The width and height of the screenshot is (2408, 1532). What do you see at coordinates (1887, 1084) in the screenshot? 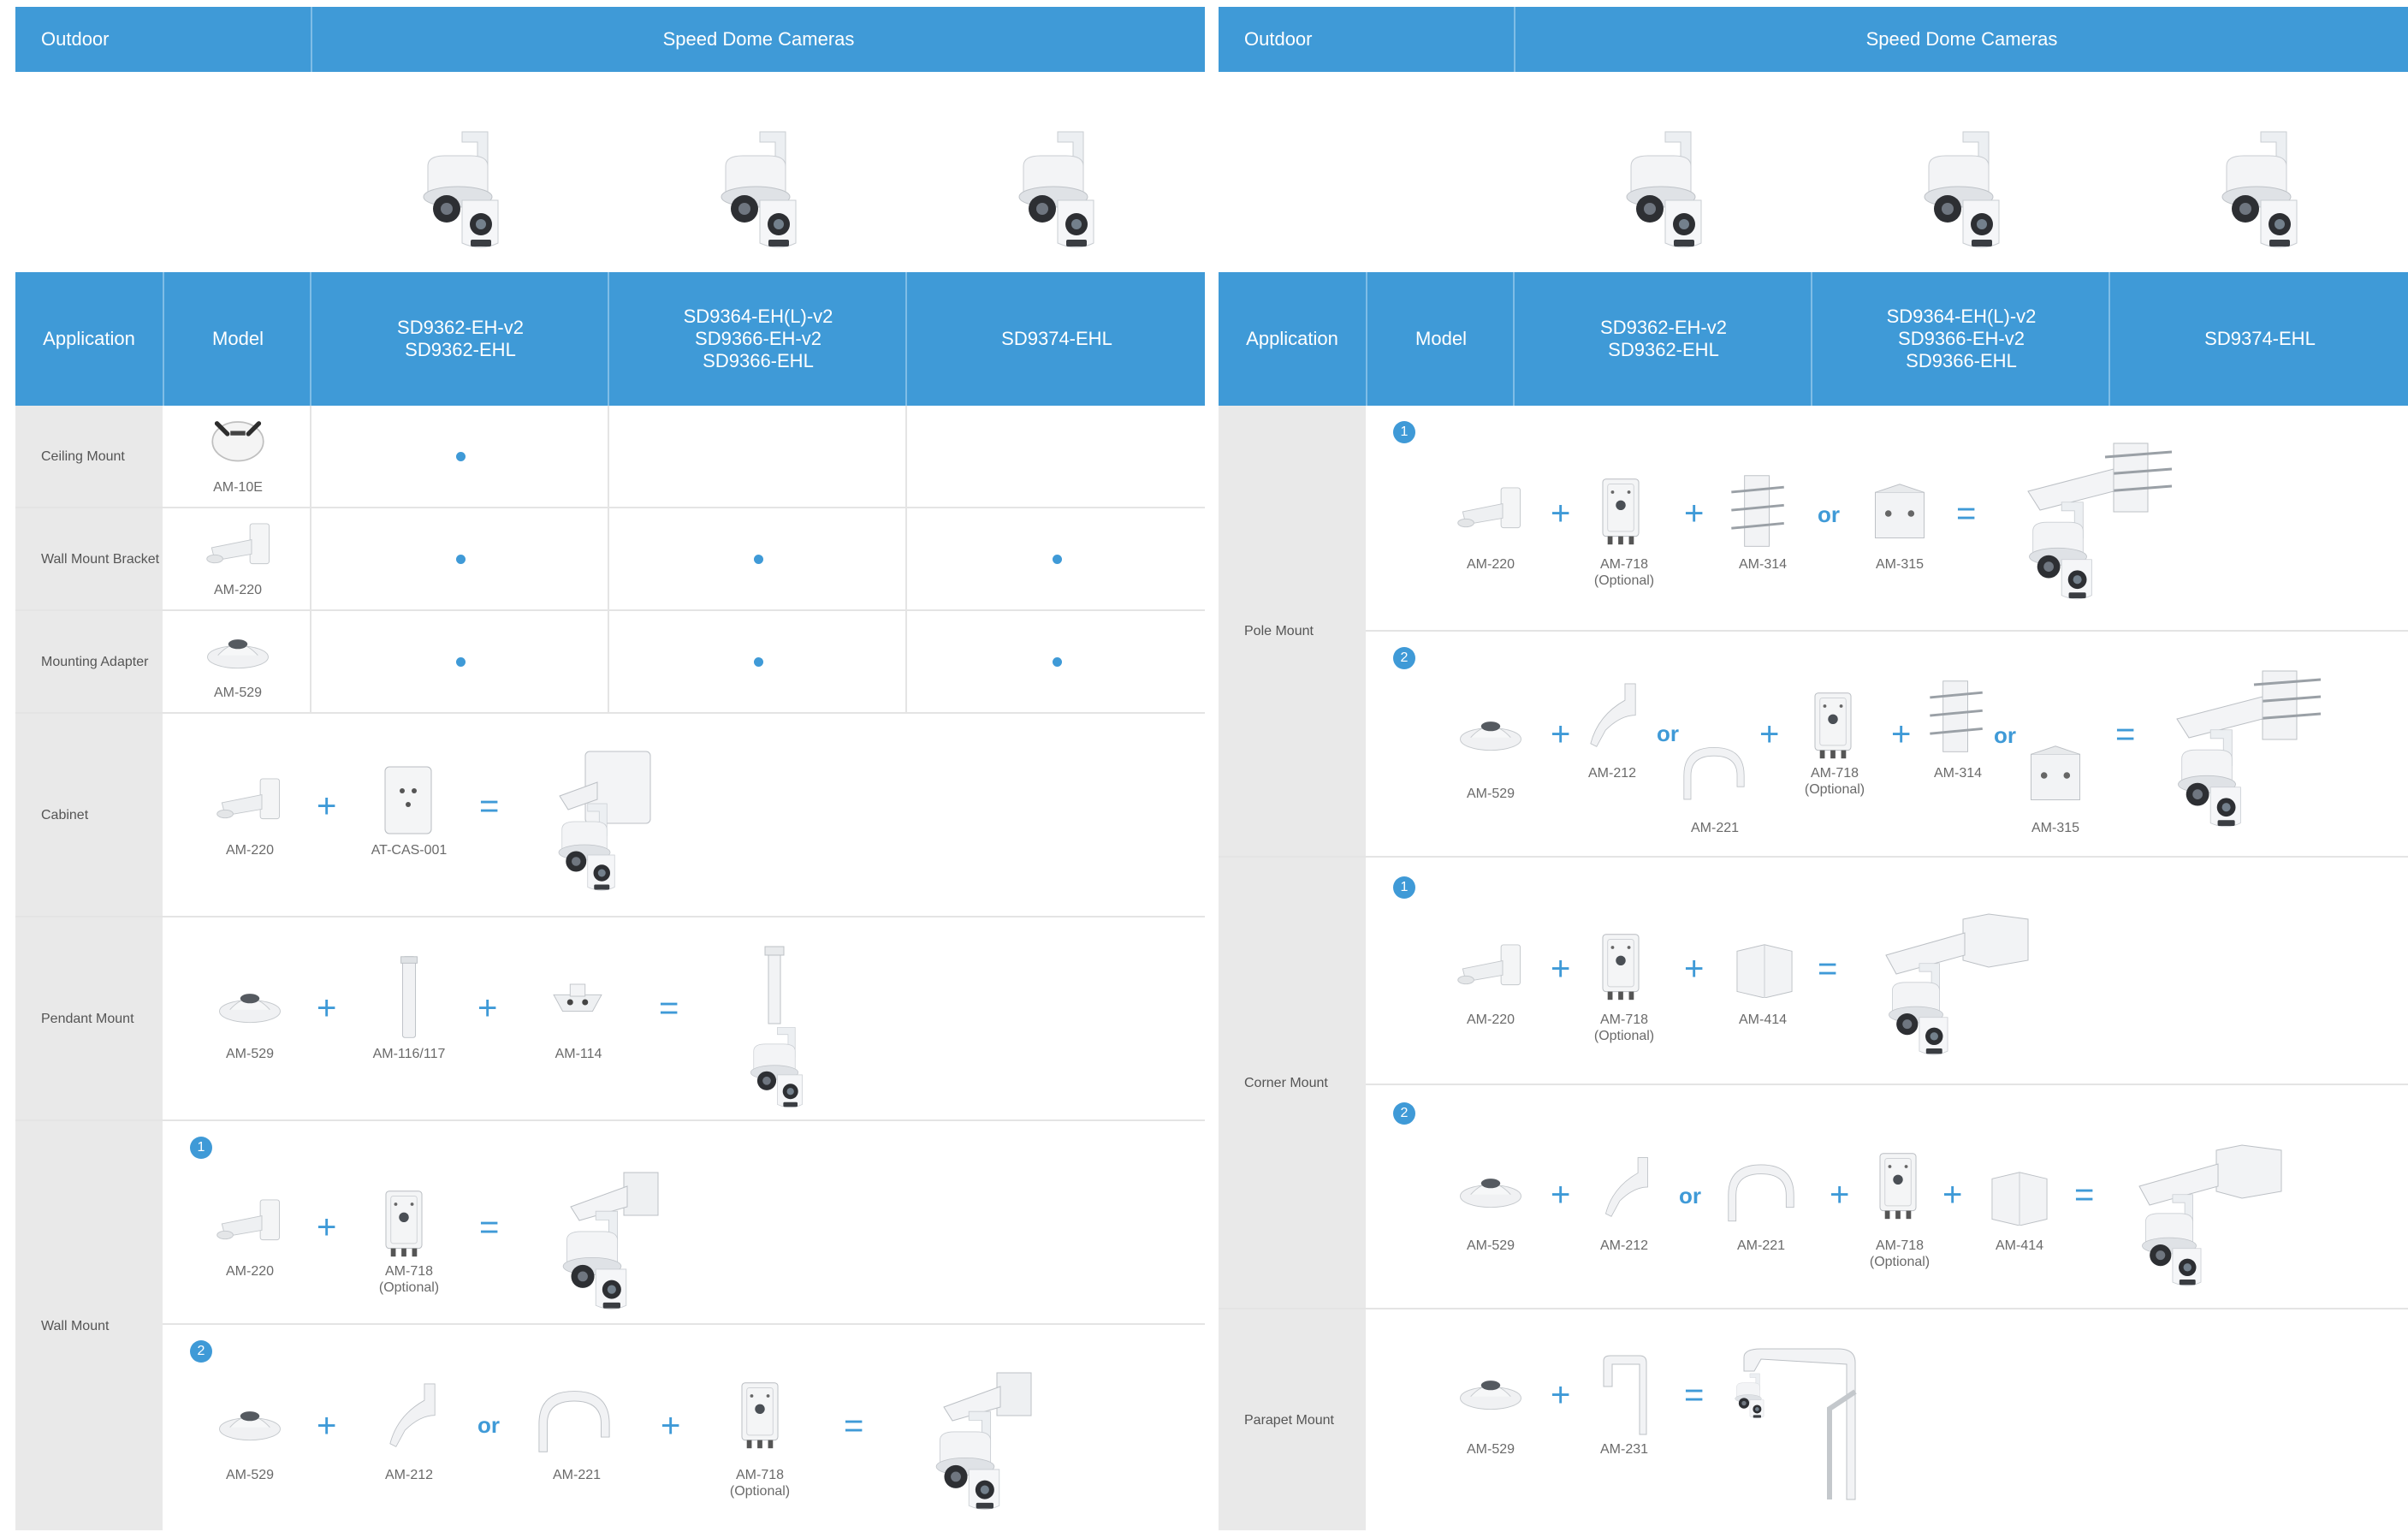
I see `option-divider` at bounding box center [1887, 1084].